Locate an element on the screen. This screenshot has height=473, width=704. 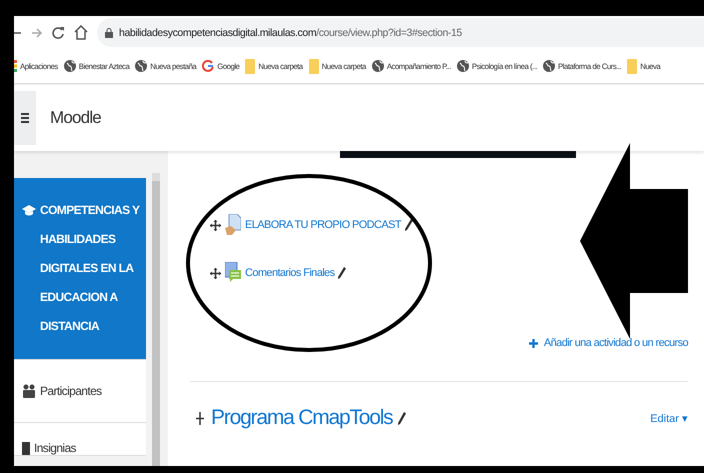
sidebar-item: COMPETENCIAS Y HABILIDADES DIGITALES EN LA EDUCACION A DISTANCIA is located at coordinates (80, 269).